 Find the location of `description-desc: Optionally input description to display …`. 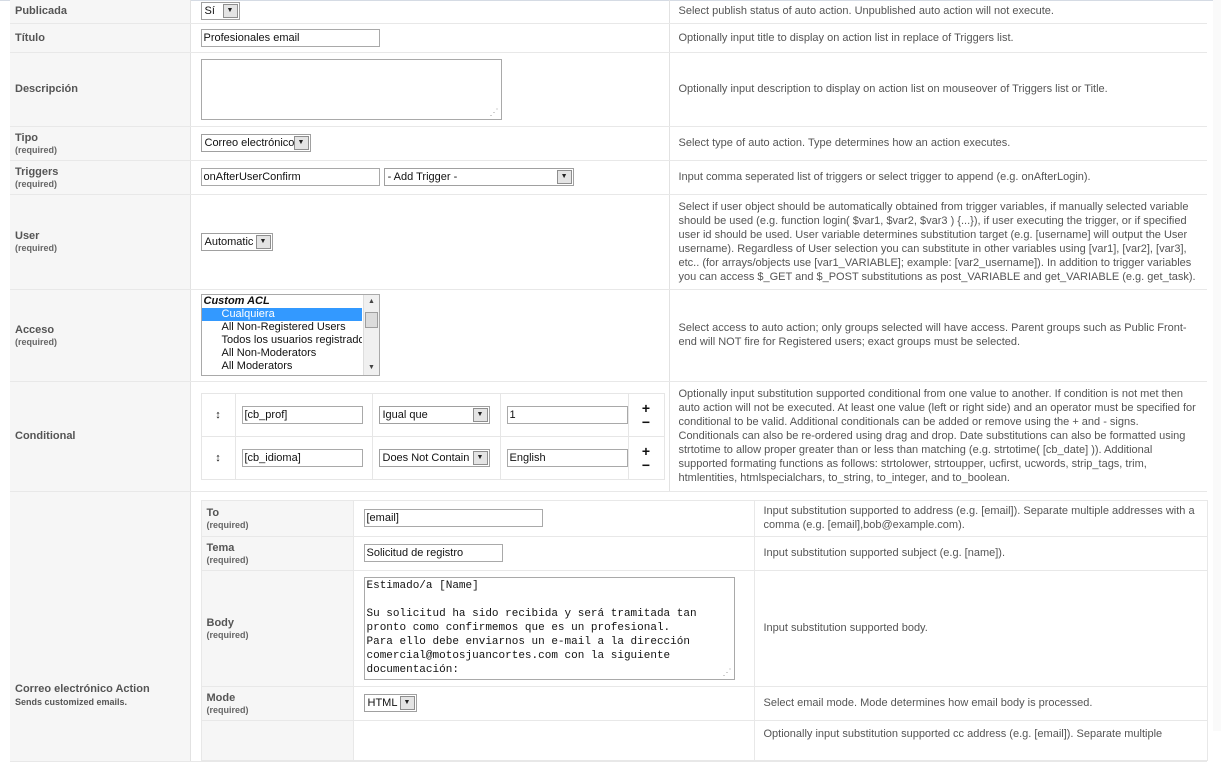

description-desc: Optionally input description to display … is located at coordinates (938, 89).